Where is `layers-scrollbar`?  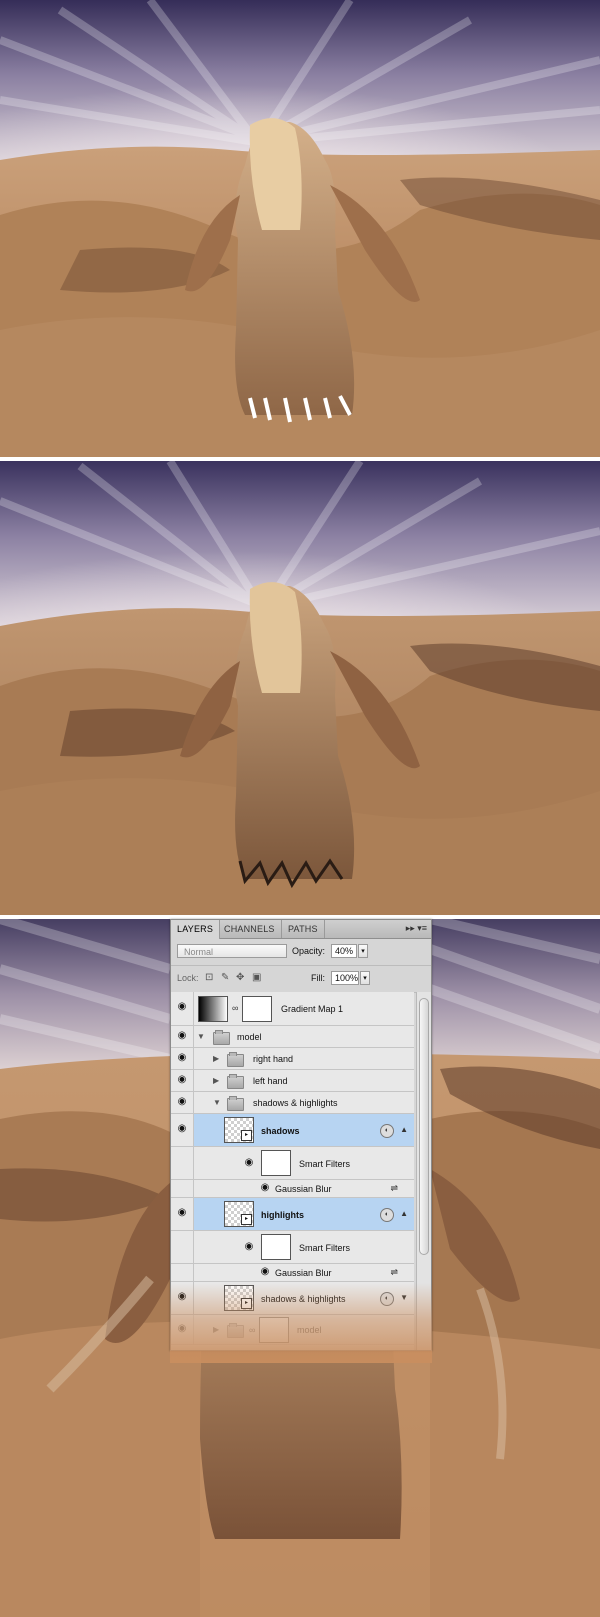 layers-scrollbar is located at coordinates (423, 1171).